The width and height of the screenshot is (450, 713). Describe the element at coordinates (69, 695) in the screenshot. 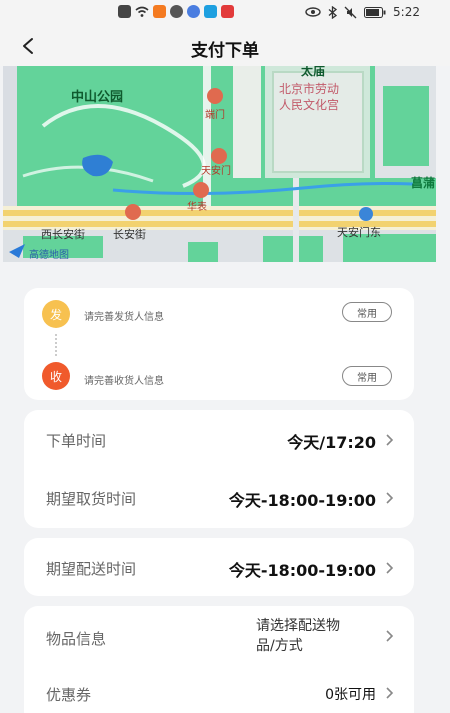

I see `coupon-label: 优惠券` at that location.